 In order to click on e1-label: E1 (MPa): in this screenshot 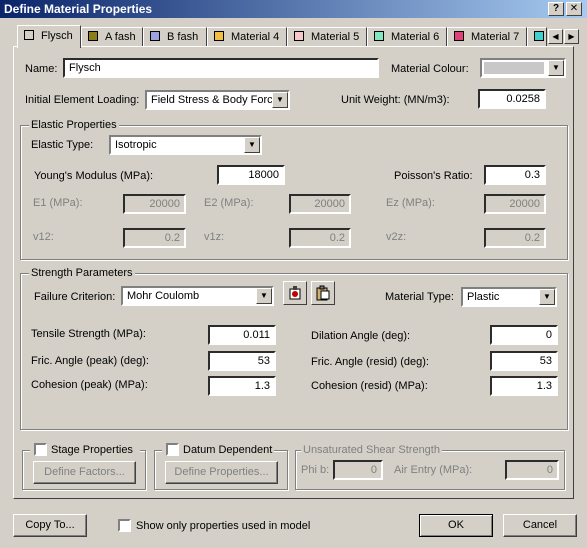, I will do `click(58, 203)`.